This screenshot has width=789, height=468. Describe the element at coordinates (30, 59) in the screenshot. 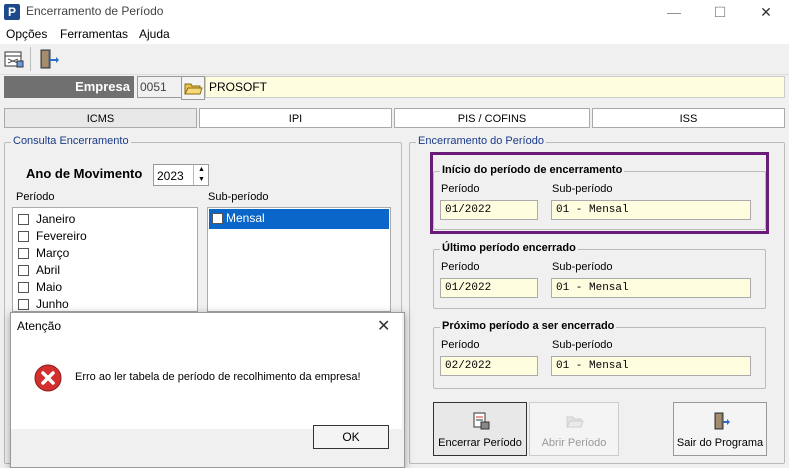

I see `toolbar-divider` at that location.